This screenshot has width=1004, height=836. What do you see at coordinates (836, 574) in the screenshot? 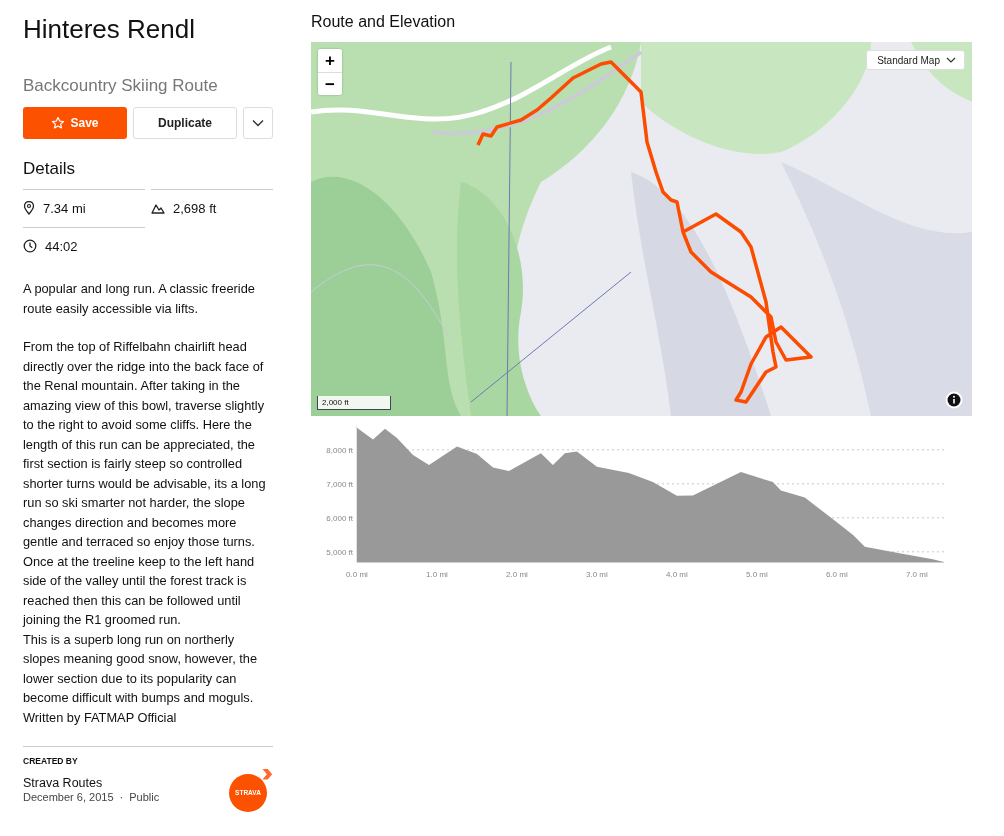
I see `axis-label: 6.0 mi` at bounding box center [836, 574].